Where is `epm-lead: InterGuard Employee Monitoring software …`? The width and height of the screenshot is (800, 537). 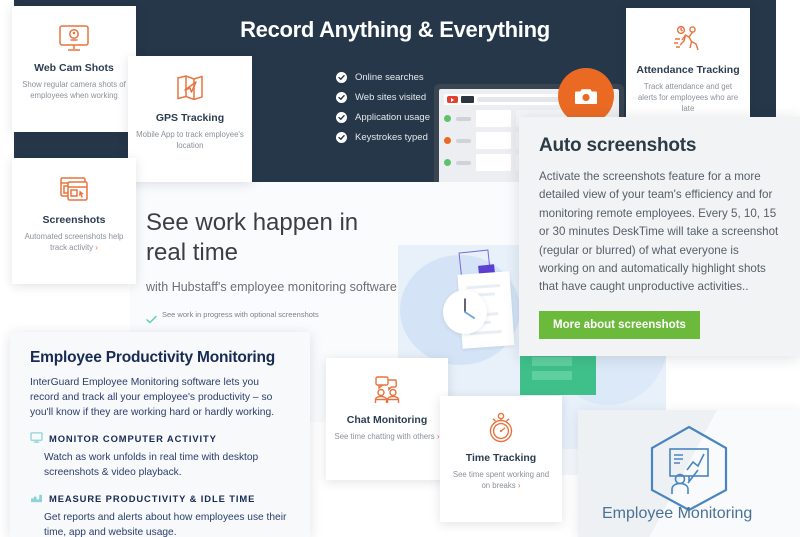
epm-lead: InterGuard Employee Monitoring software … is located at coordinates (152, 397).